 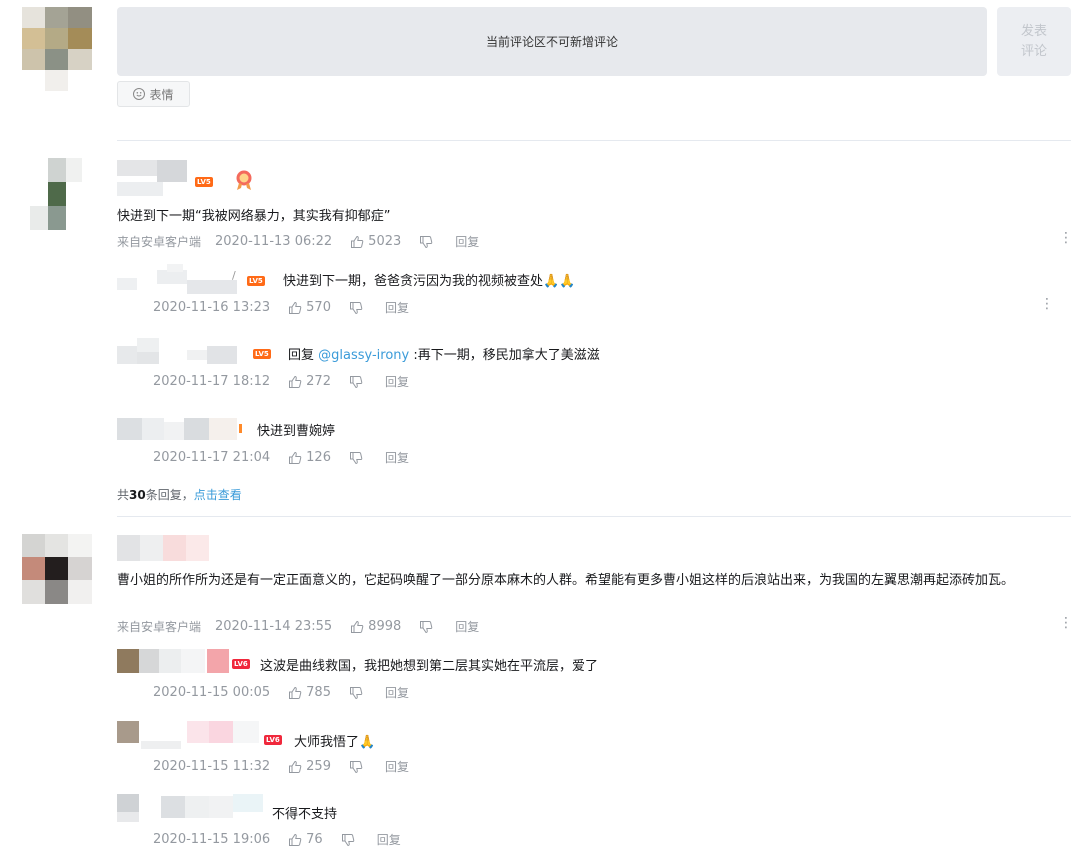 What do you see at coordinates (363, 355) in the screenshot?
I see `mention-link: @glassy-irony` at bounding box center [363, 355].